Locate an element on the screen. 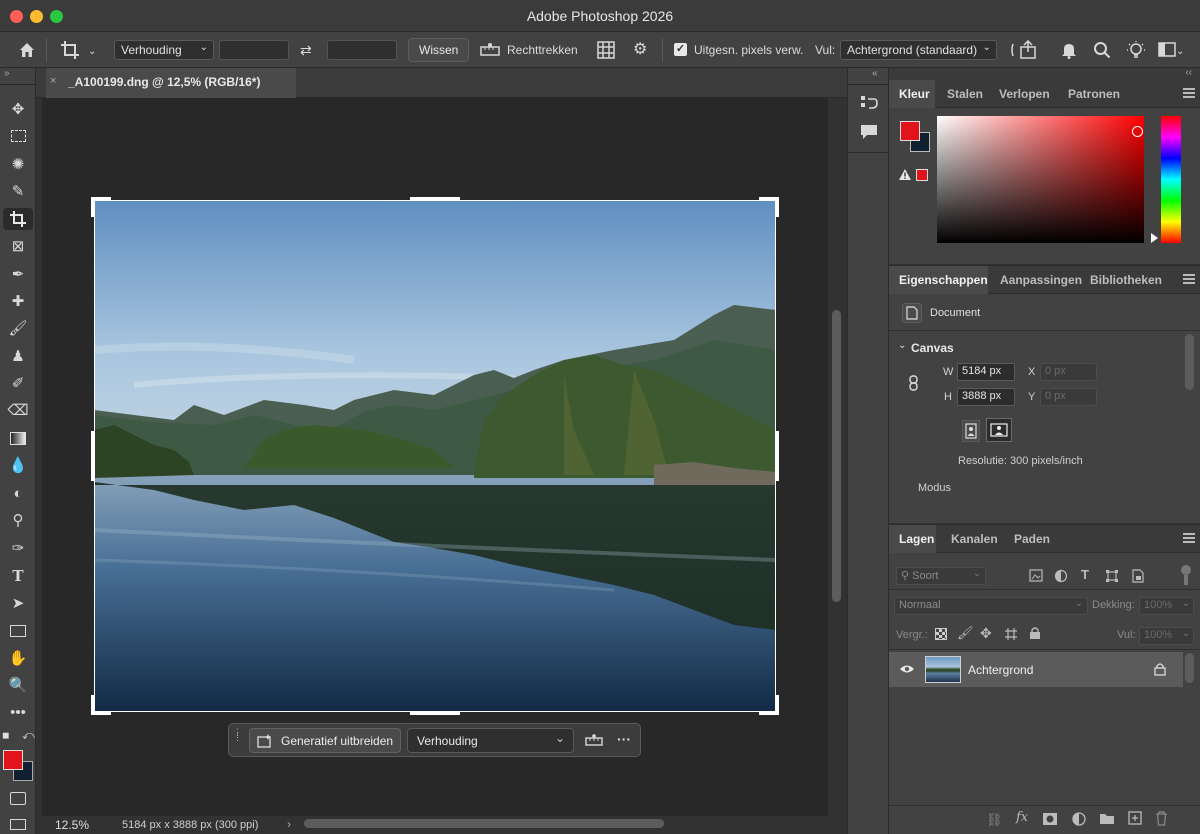 This screenshot has width=1200, height=834. comments-panel-icon is located at coordinates (869, 132).